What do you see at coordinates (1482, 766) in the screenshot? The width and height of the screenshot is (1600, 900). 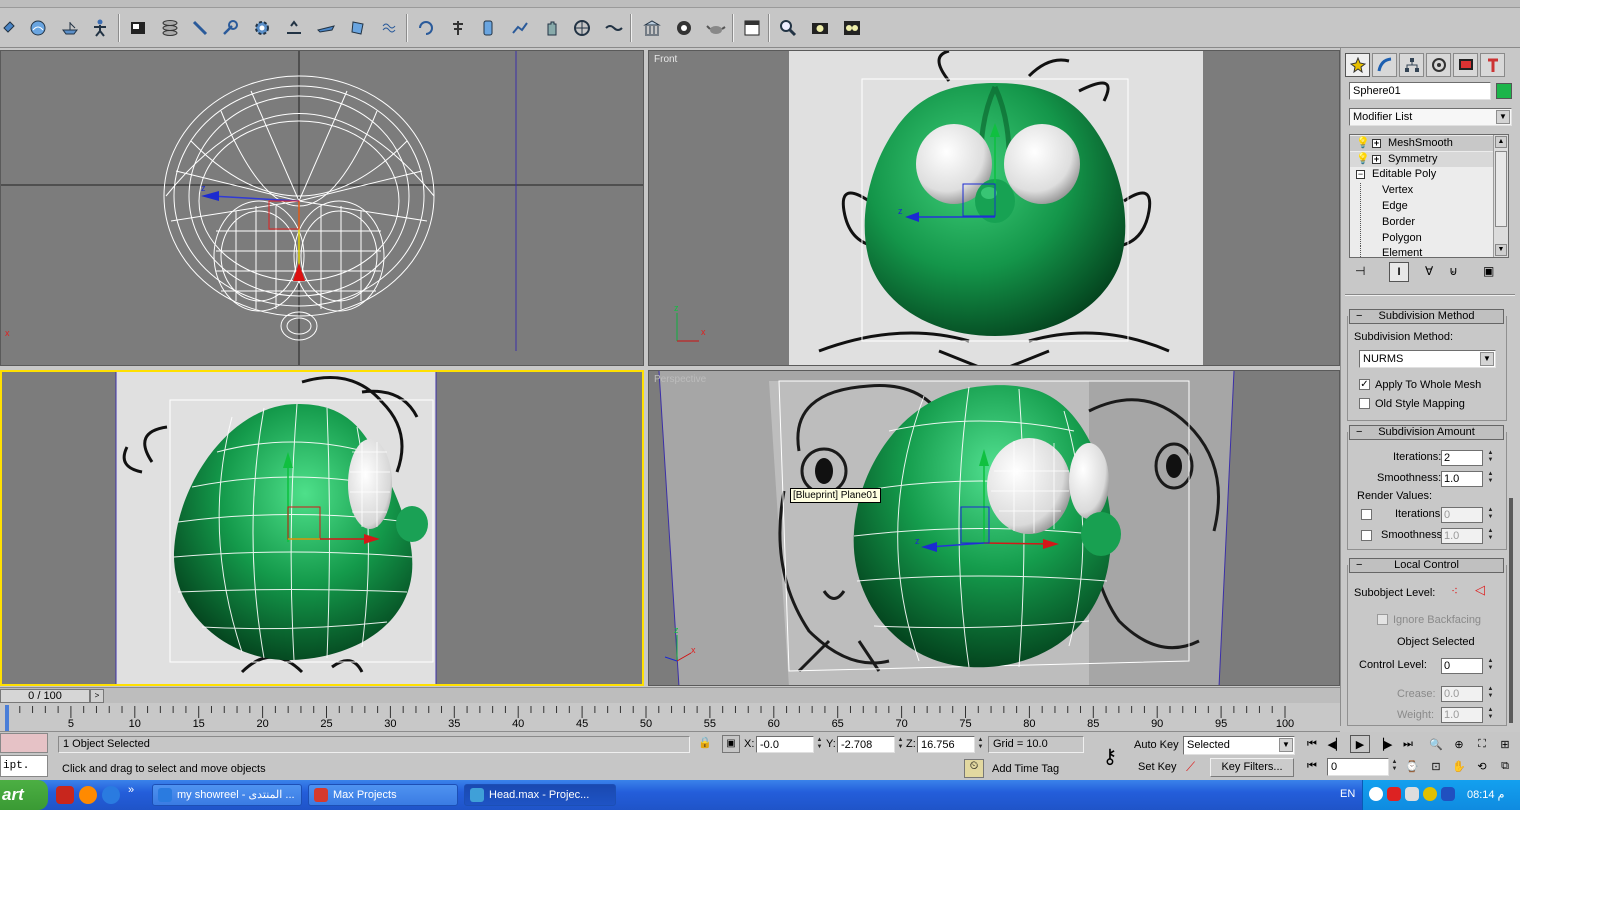 I see `arc-rotate-icon: ⟲` at bounding box center [1482, 766].